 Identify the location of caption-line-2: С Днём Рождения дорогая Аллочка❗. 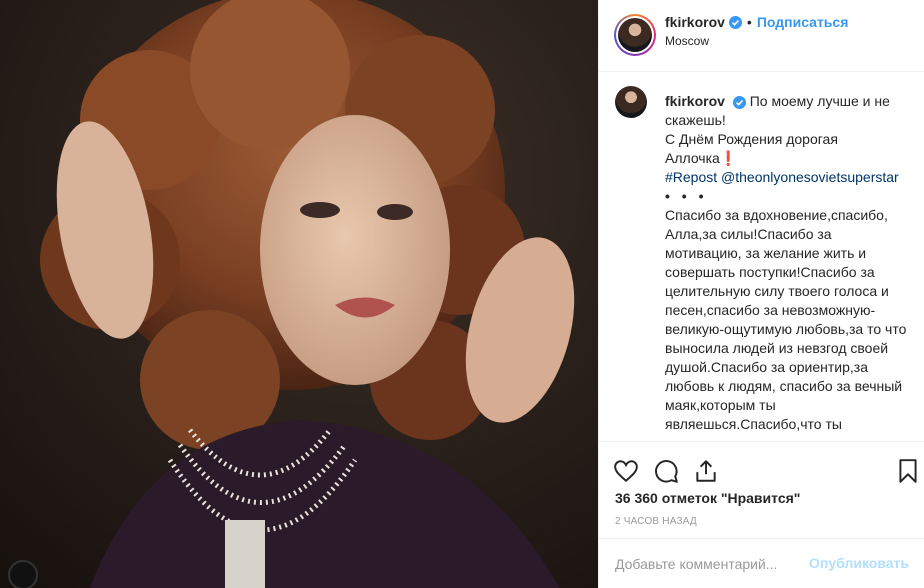
(751, 148).